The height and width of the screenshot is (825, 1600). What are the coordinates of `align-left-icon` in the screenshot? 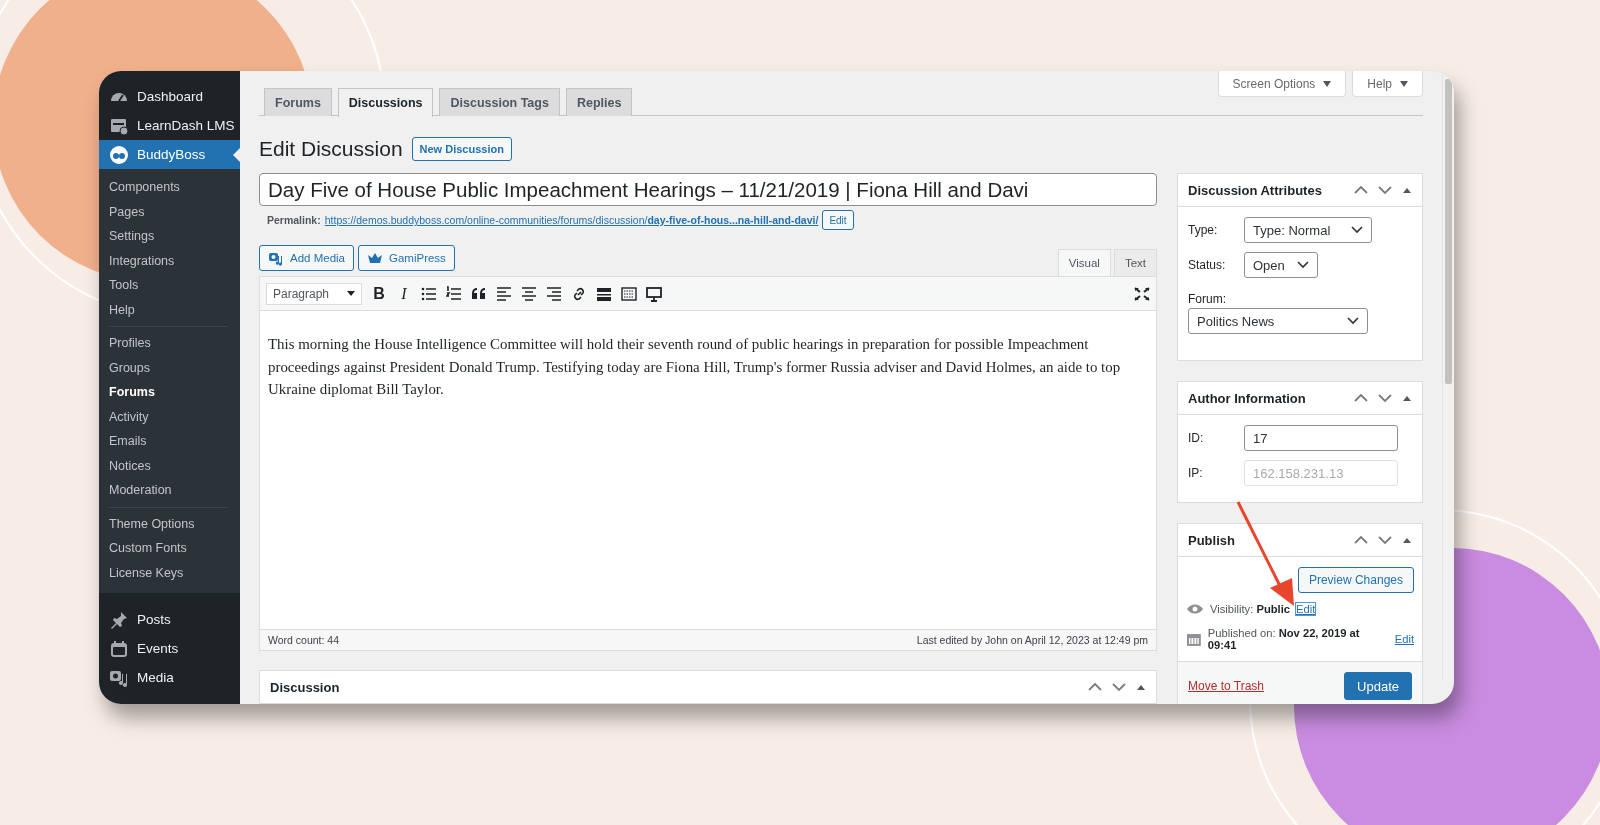 It's located at (504, 293).